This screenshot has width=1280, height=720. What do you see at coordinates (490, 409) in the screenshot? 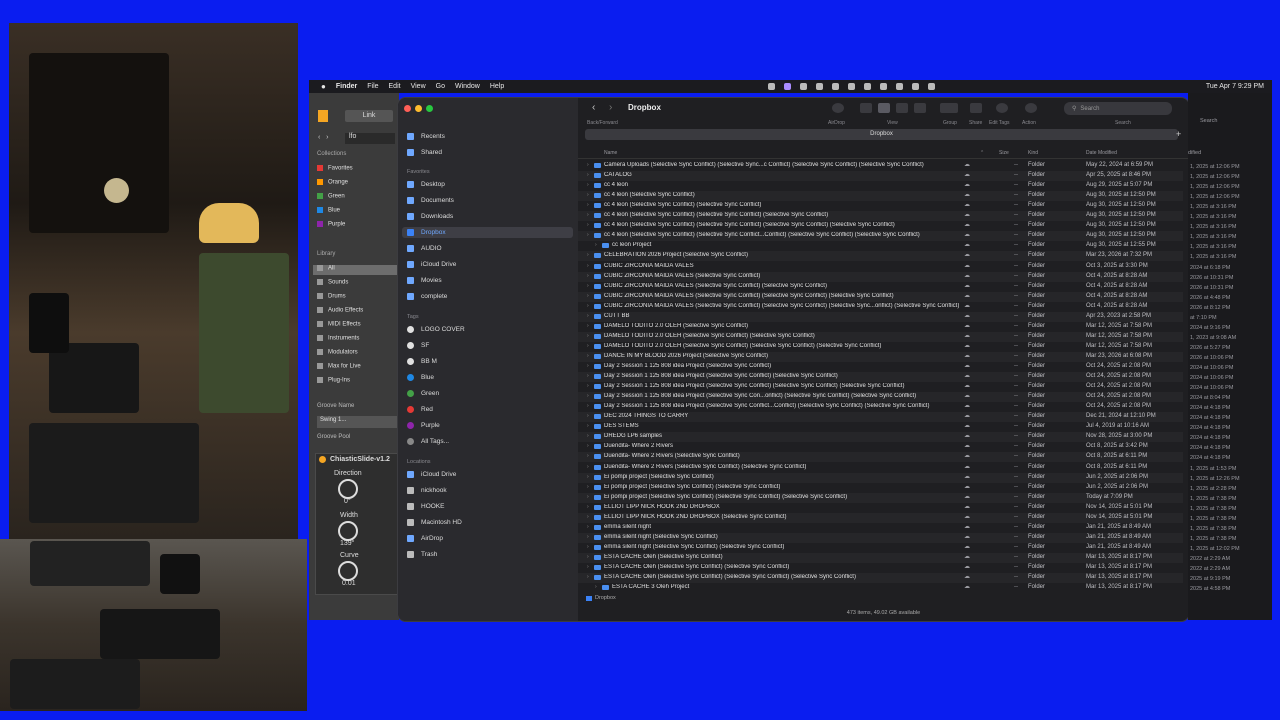
I see `sidebar-tag-red: Red` at bounding box center [490, 409].